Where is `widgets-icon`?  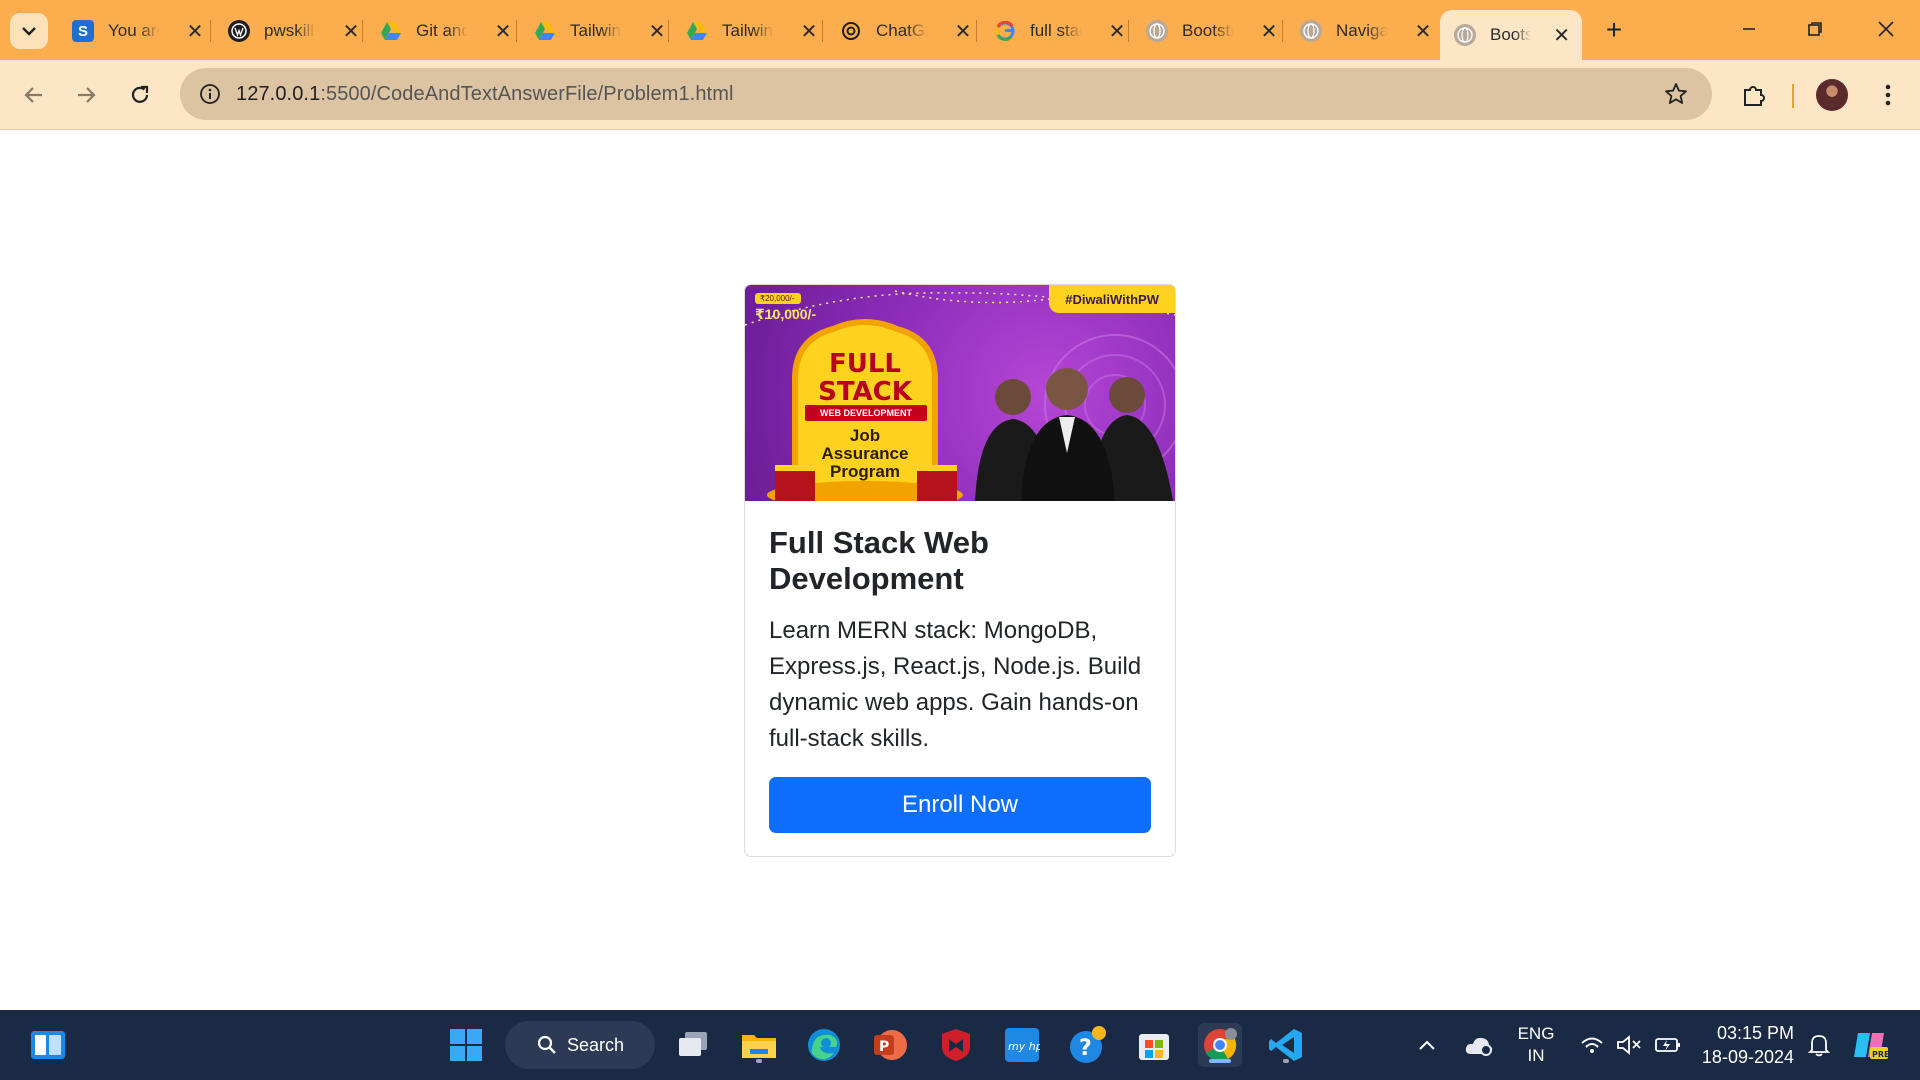 widgets-icon is located at coordinates (48, 1045).